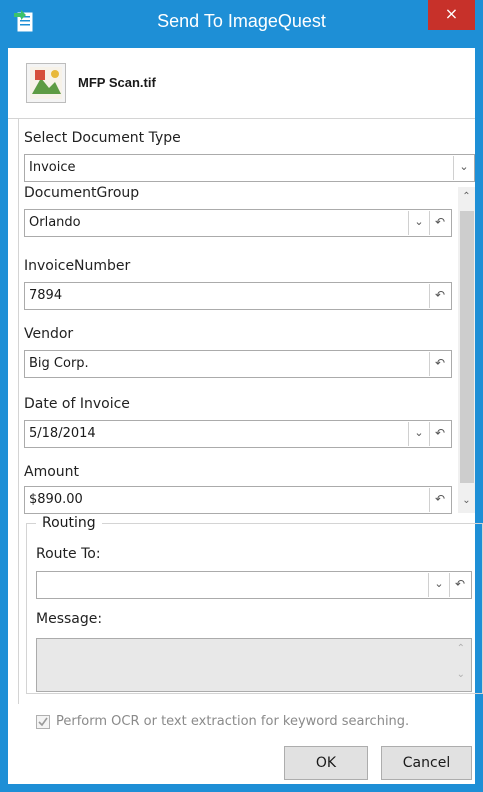 Image resolution: width=483 pixels, height=792 pixels. Describe the element at coordinates (68, 554) in the screenshot. I see `route-to-label: Route To:` at that location.